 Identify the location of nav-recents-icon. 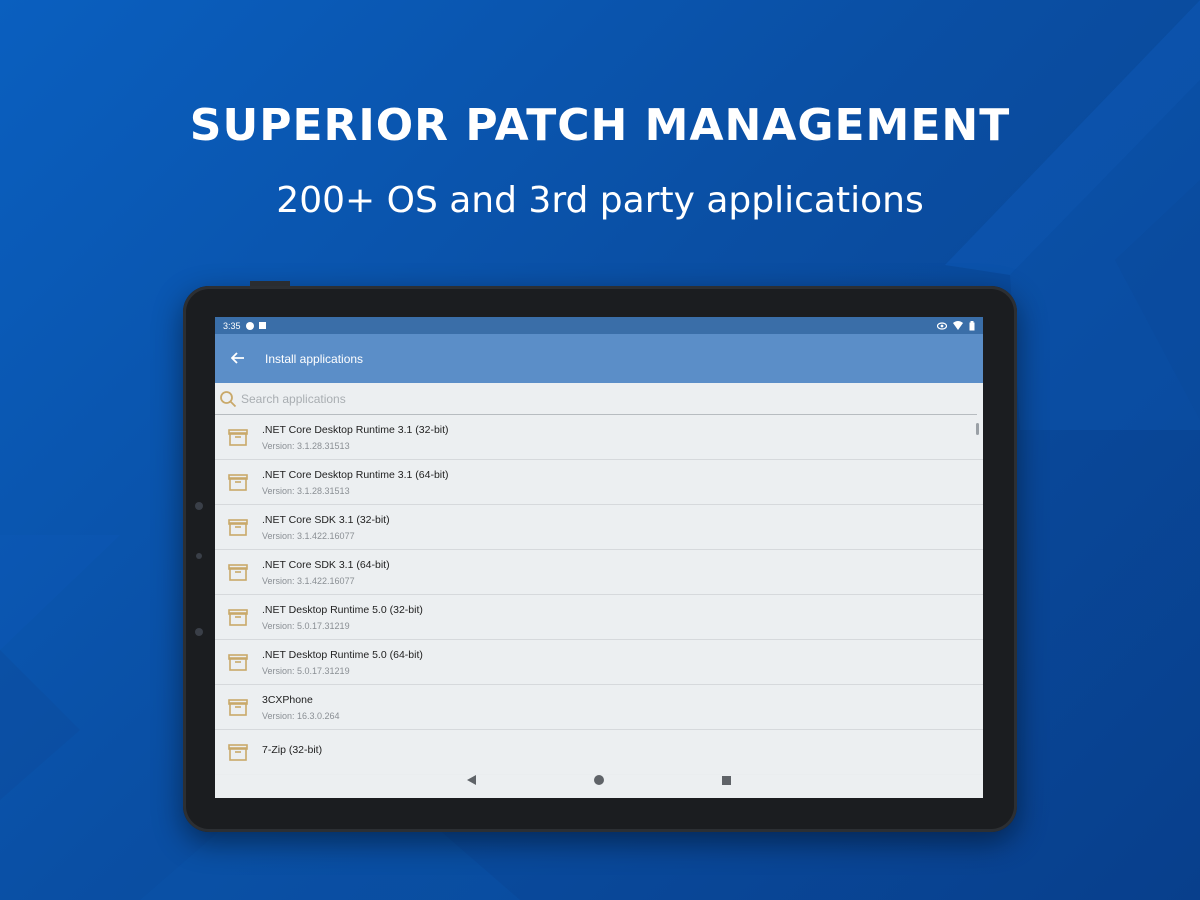
(726, 780).